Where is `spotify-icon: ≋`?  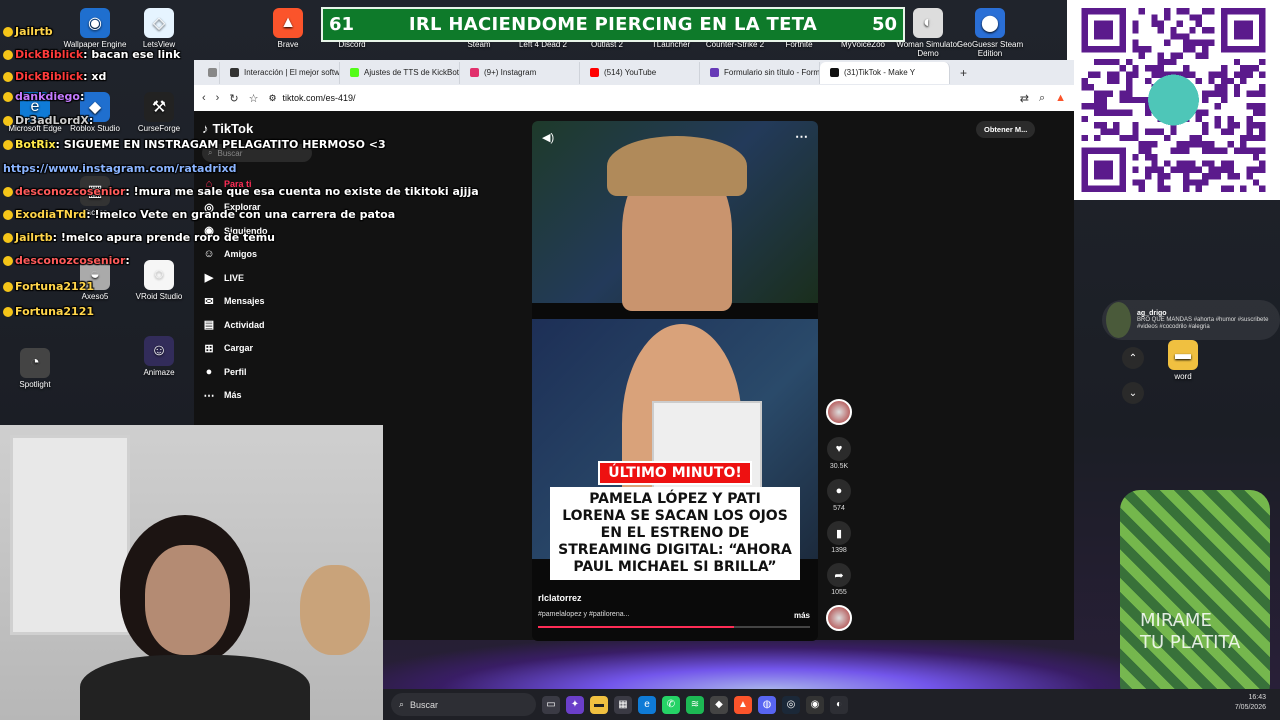
spotify-icon: ≋ is located at coordinates (695, 704).